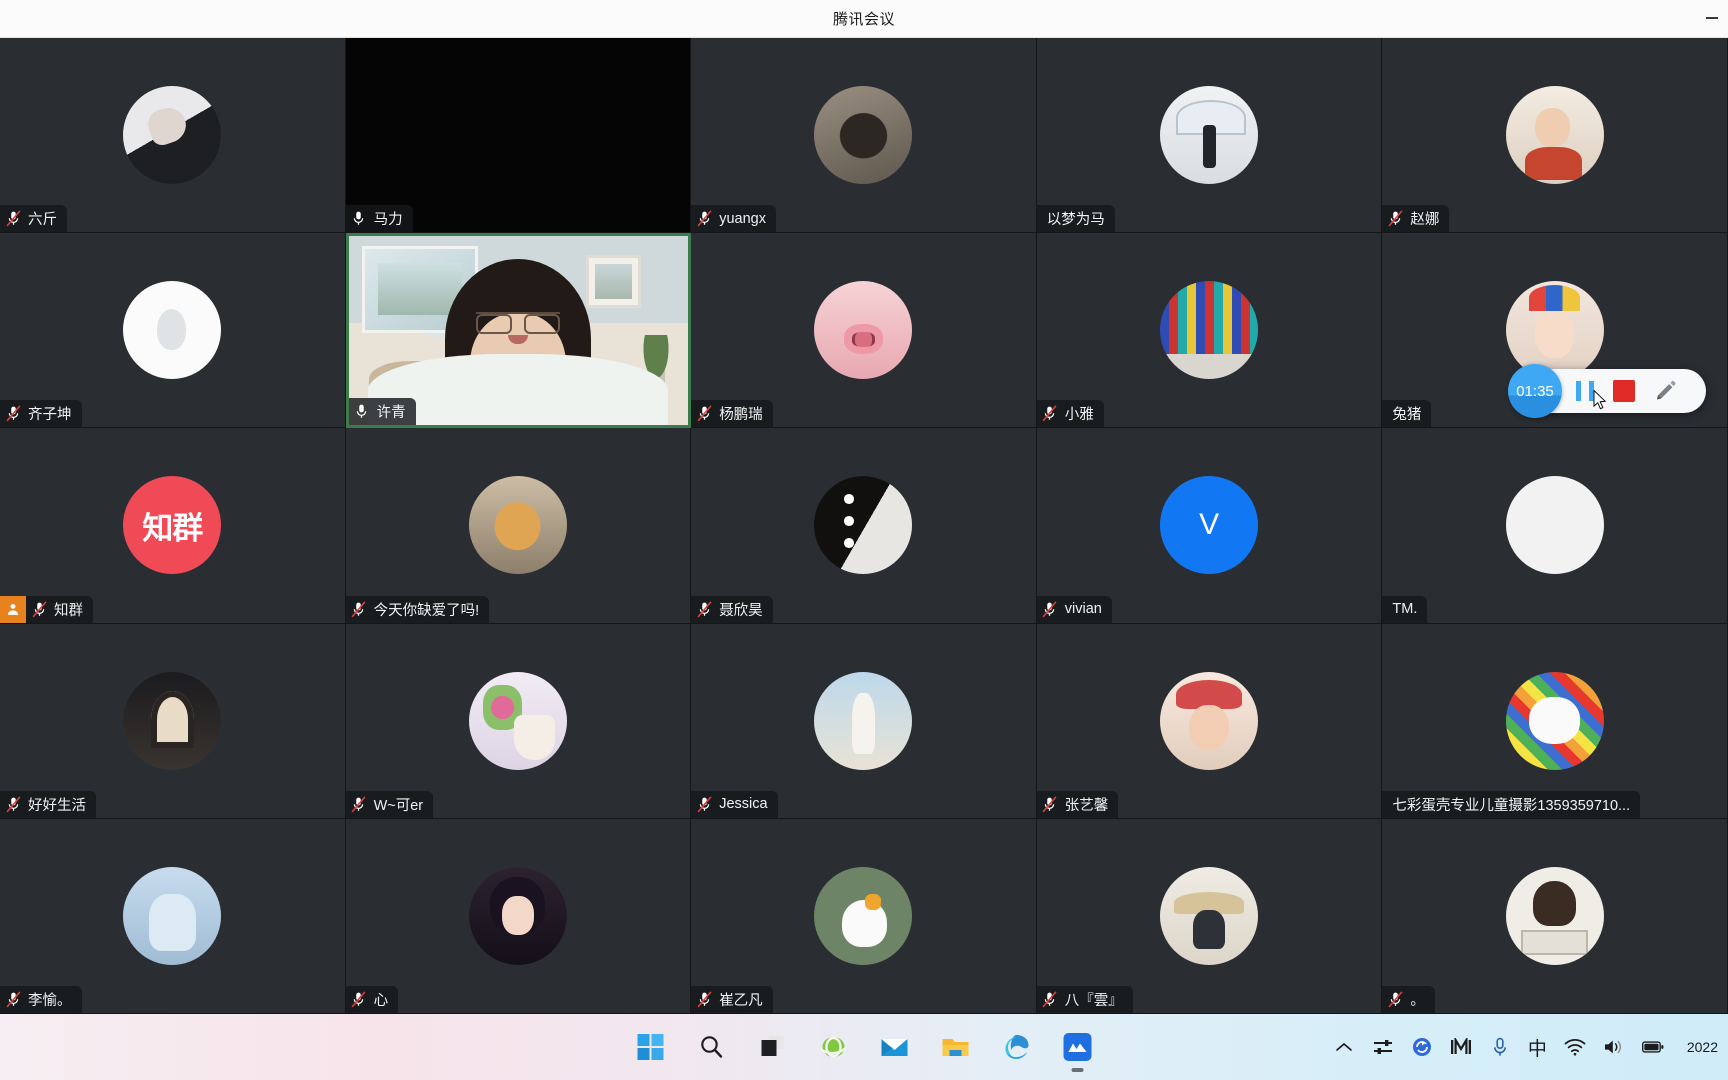 The image size is (1728, 1080). Describe the element at coordinates (1666, 391) in the screenshot. I see `recording-annotate-pencil-icon` at that location.